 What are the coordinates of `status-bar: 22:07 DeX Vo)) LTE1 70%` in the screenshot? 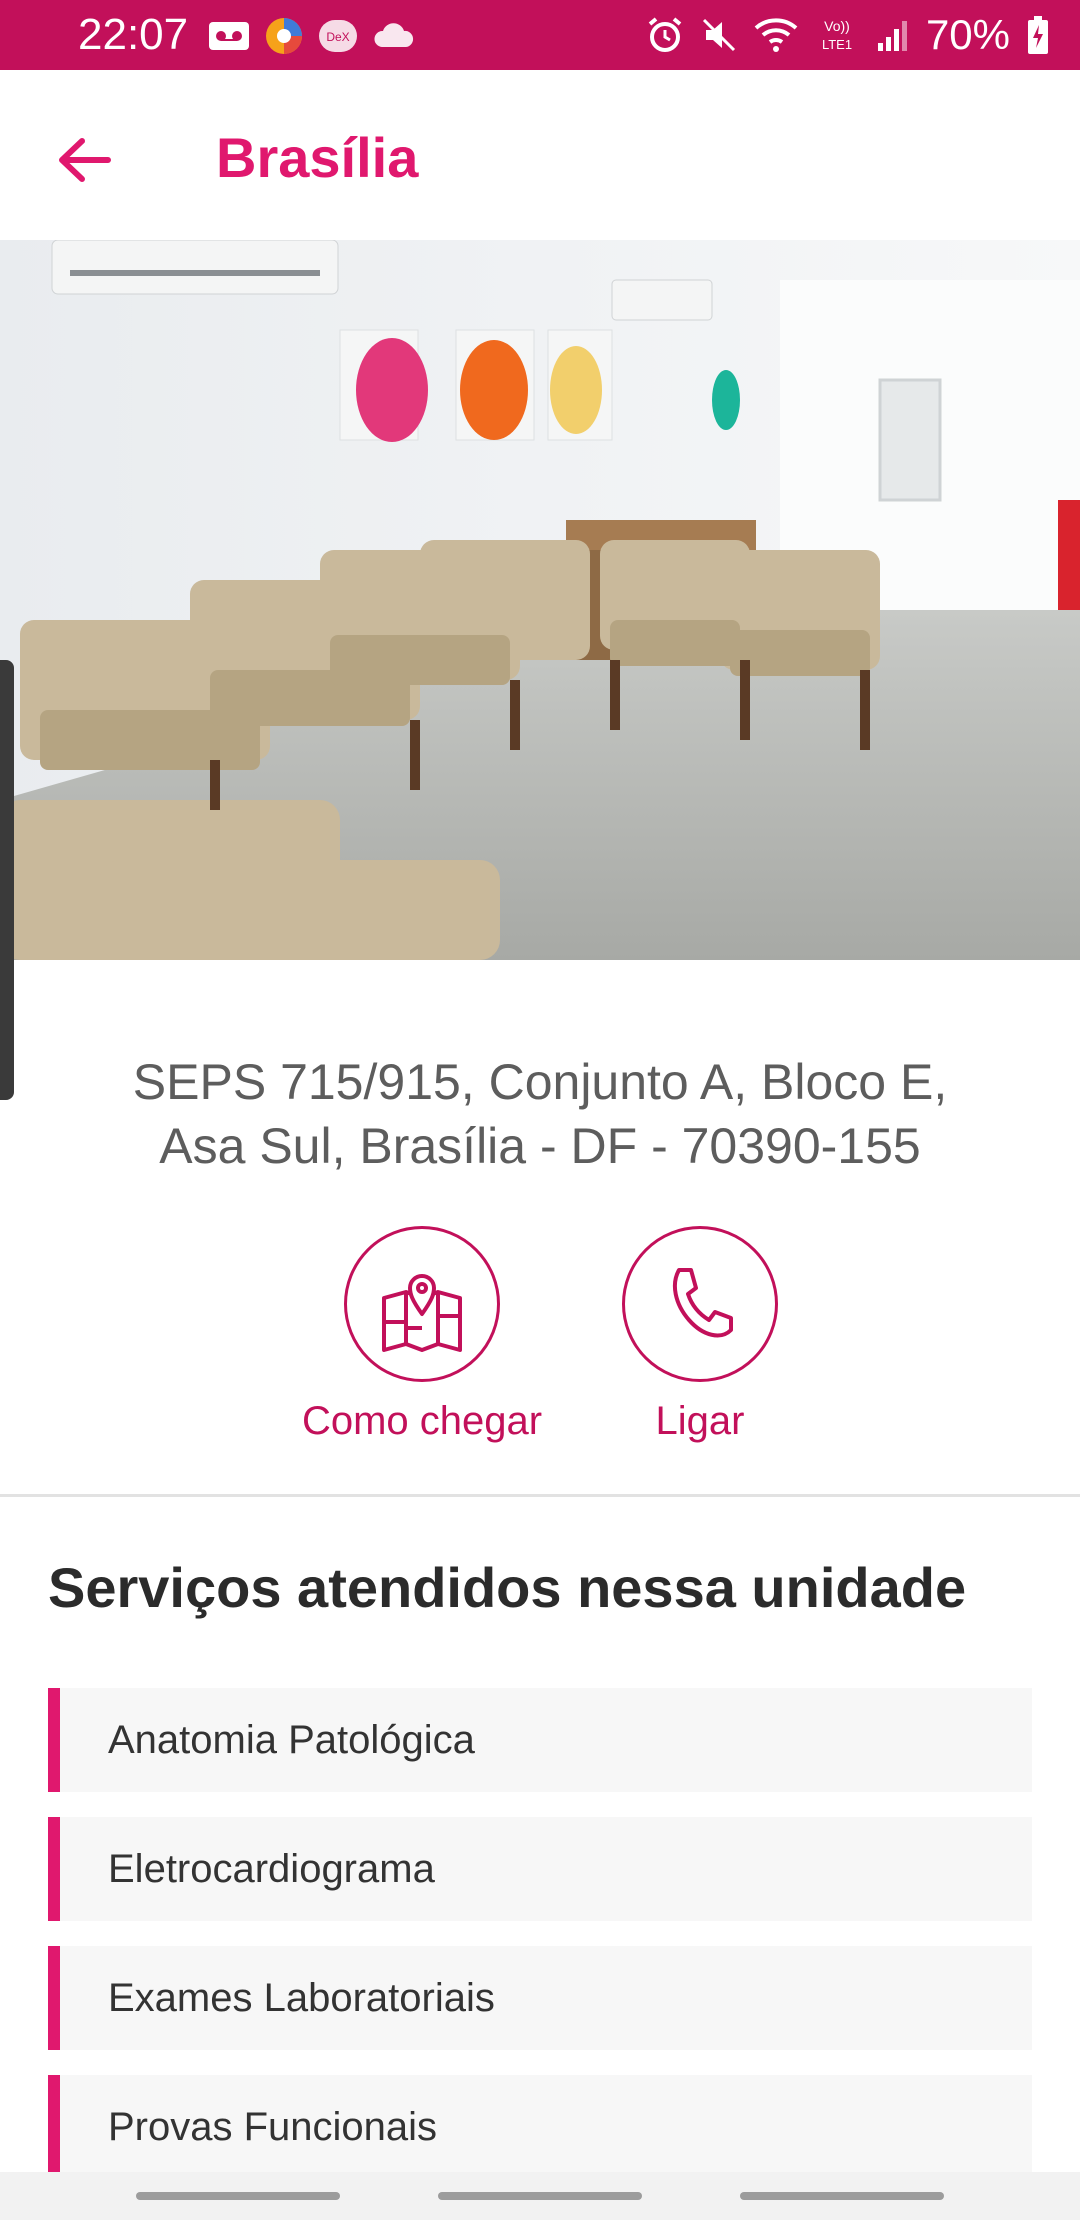 It's located at (540, 35).